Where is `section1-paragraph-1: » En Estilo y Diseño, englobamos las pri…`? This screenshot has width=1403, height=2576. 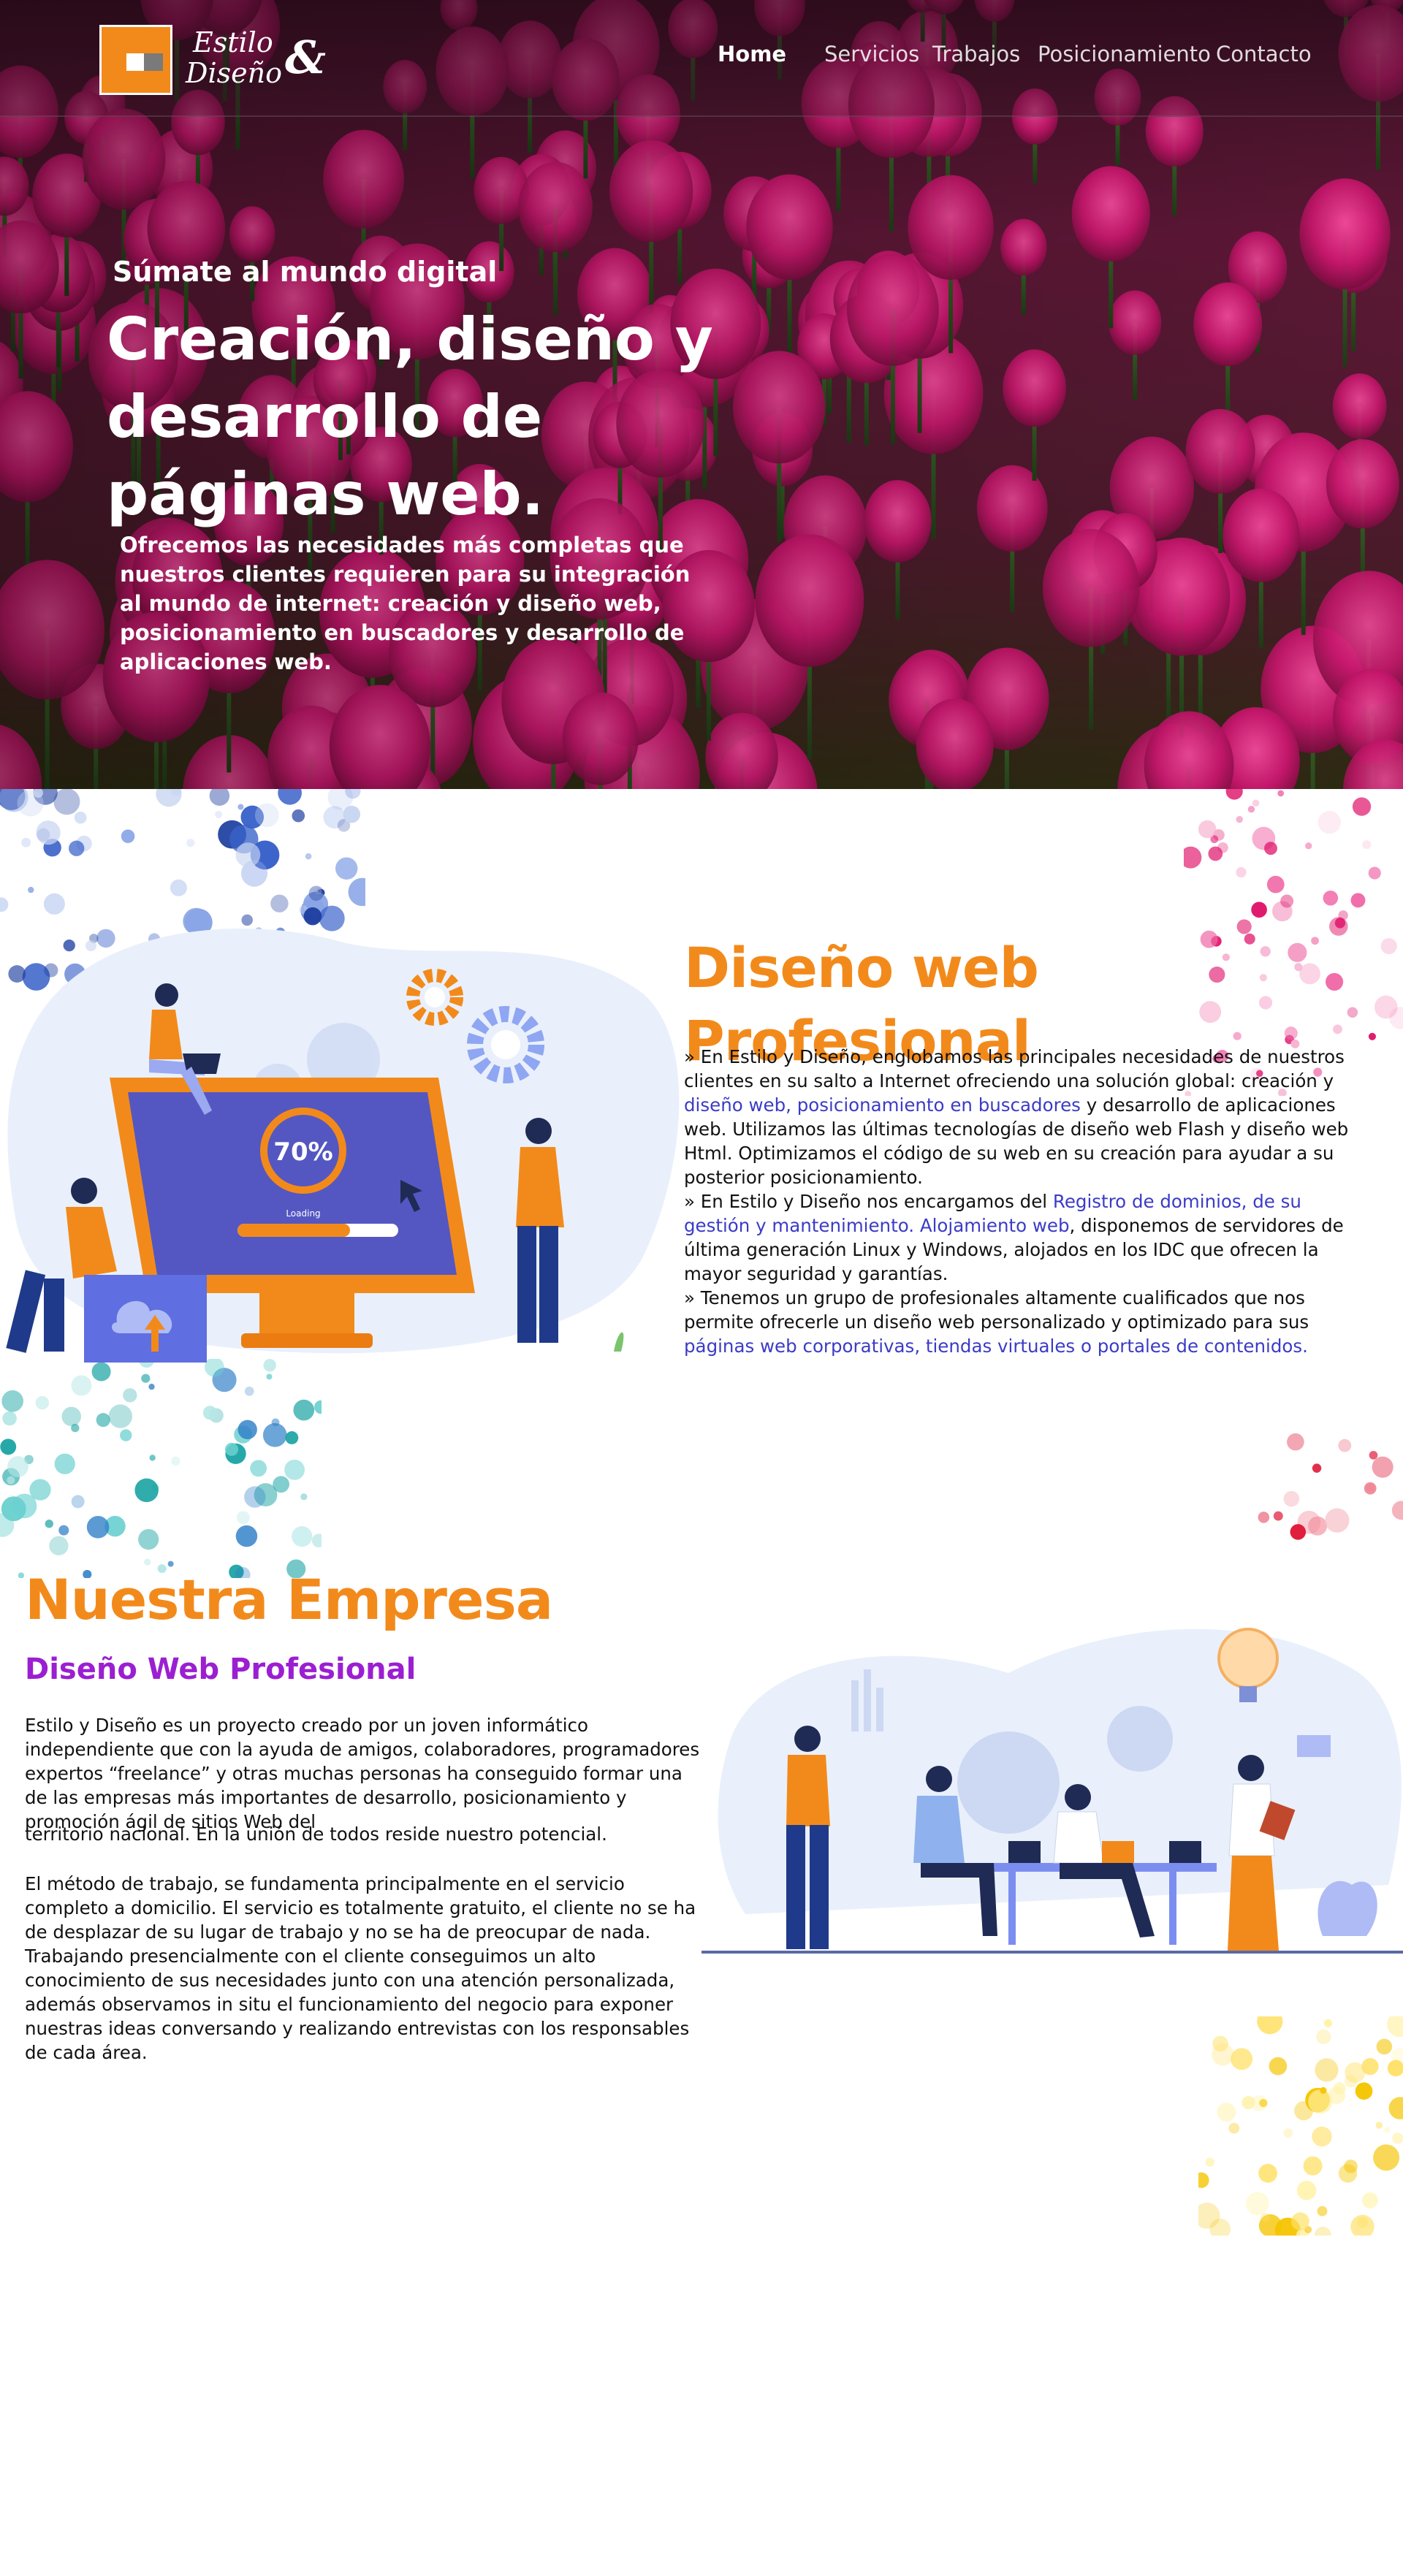 section1-paragraph-1: » En Estilo y Diseño, englobamos las pri… is located at coordinates (1027, 1117).